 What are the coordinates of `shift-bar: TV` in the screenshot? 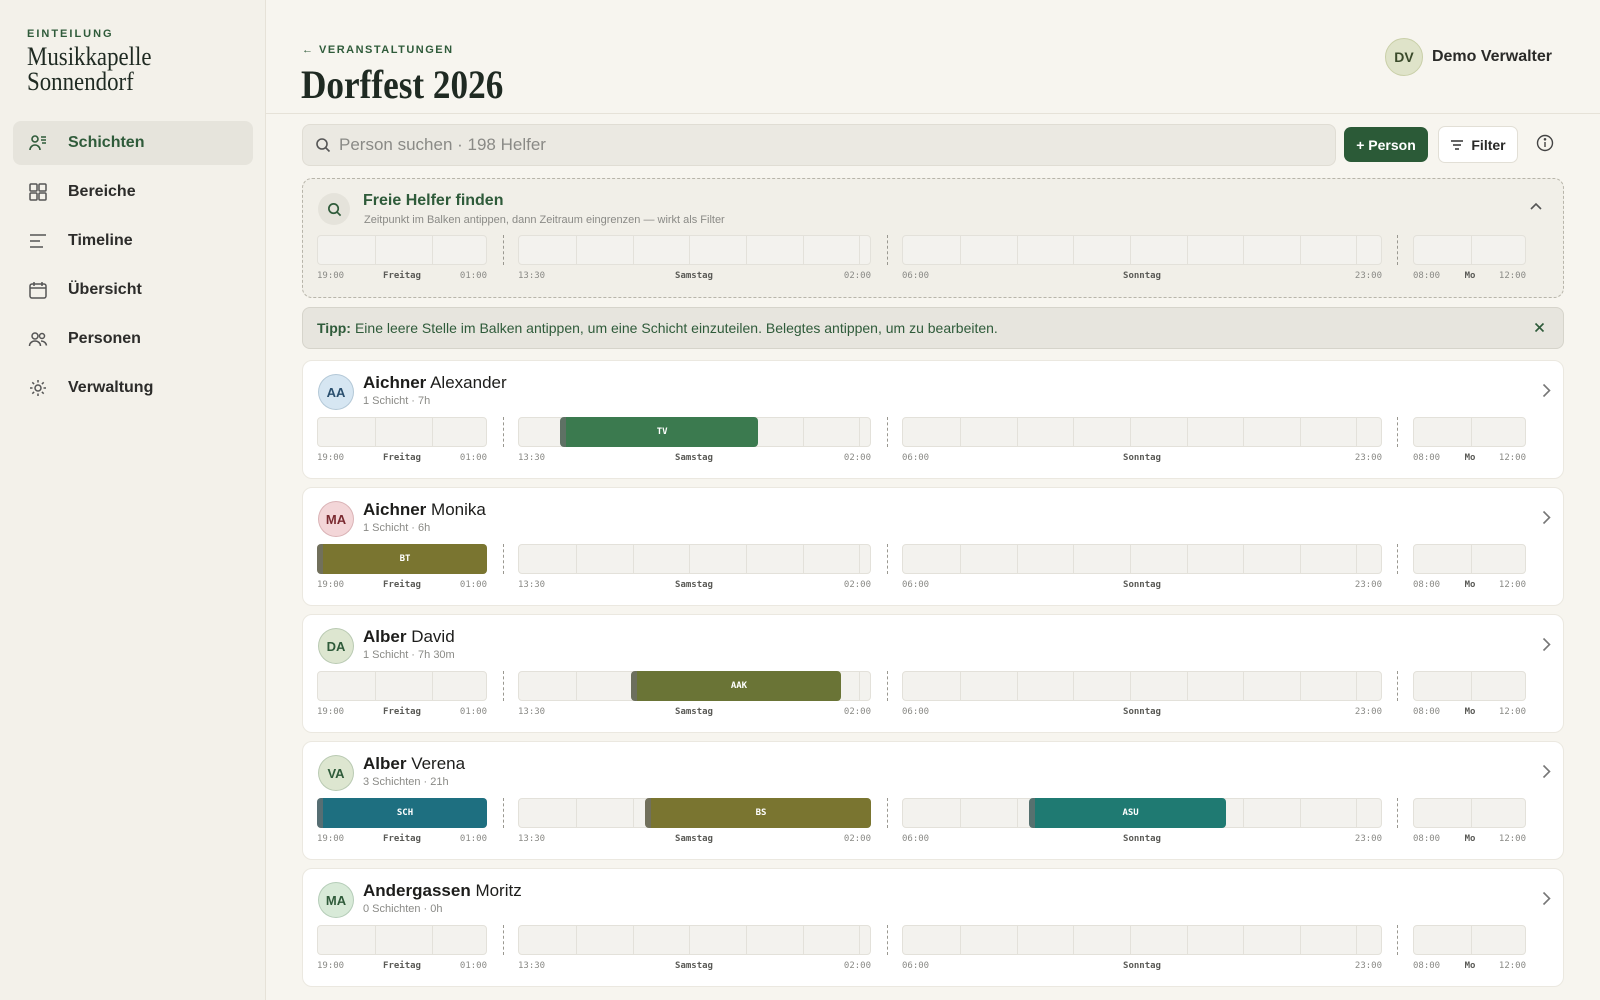 It's located at (659, 432).